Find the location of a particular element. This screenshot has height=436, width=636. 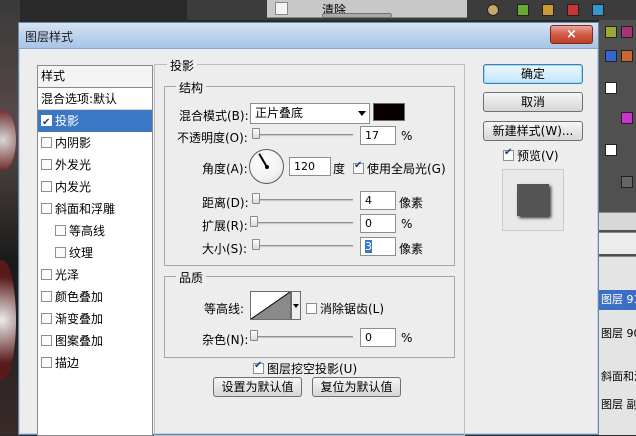

style-item-10: 图案叠加 is located at coordinates (95, 341).